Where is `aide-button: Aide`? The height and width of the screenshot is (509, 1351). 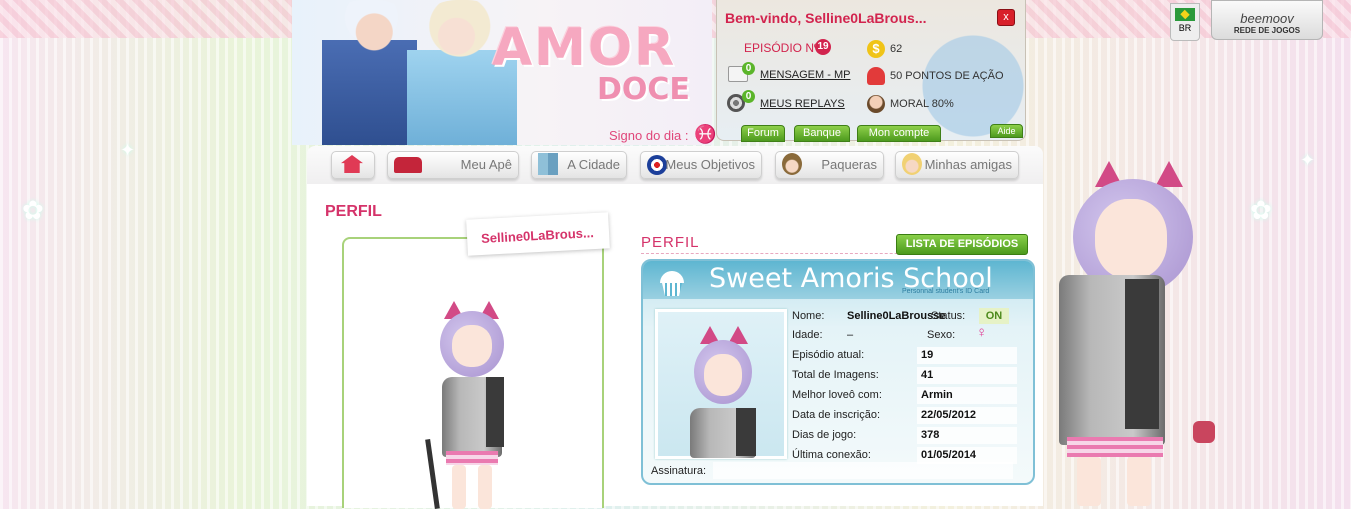
aide-button: Aide is located at coordinates (1006, 131).